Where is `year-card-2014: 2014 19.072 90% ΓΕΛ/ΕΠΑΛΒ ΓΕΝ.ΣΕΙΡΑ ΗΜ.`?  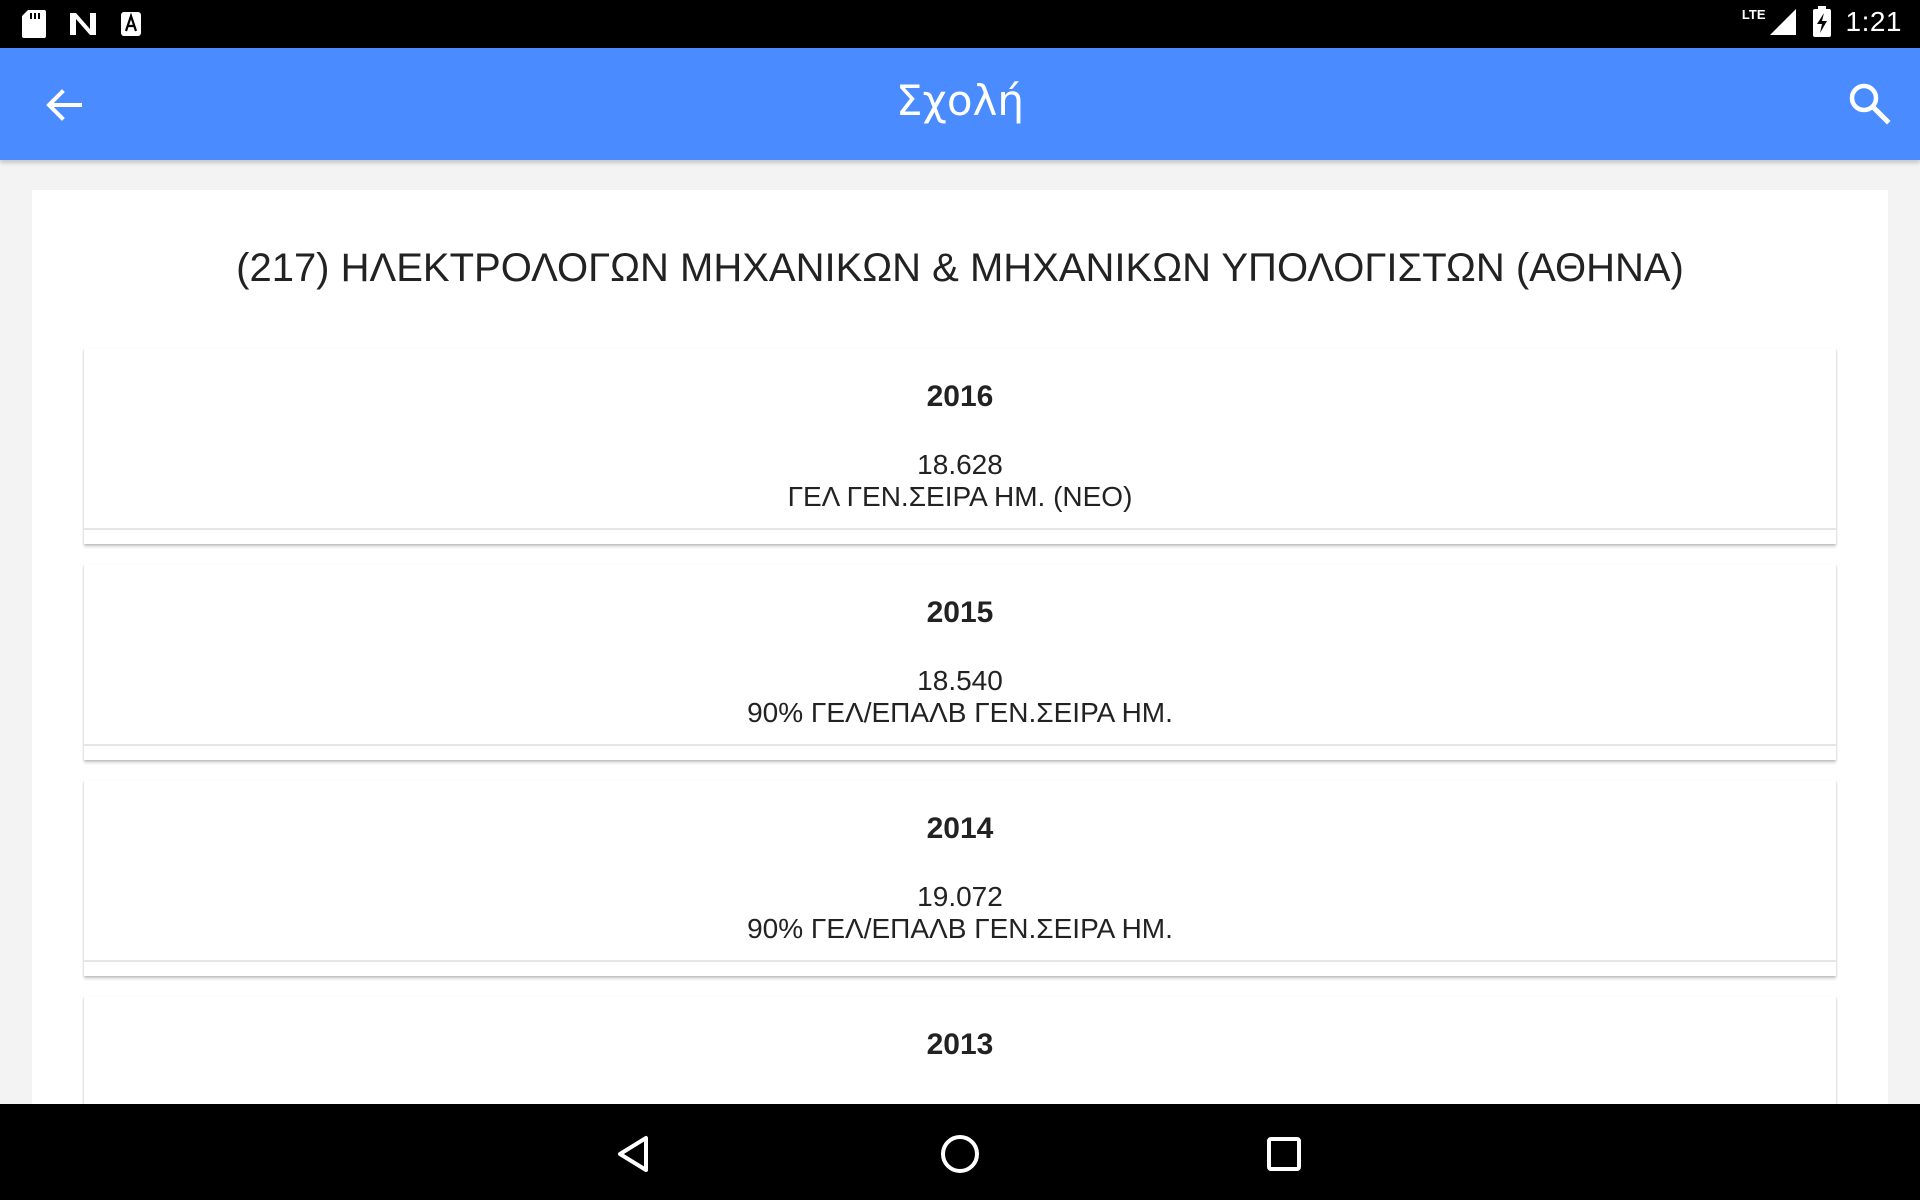
year-card-2014: 2014 19.072 90% ΓΕΛ/ΕΠΑΛΒ ΓΕΝ.ΣΕΙΡΑ ΗΜ. is located at coordinates (960, 878).